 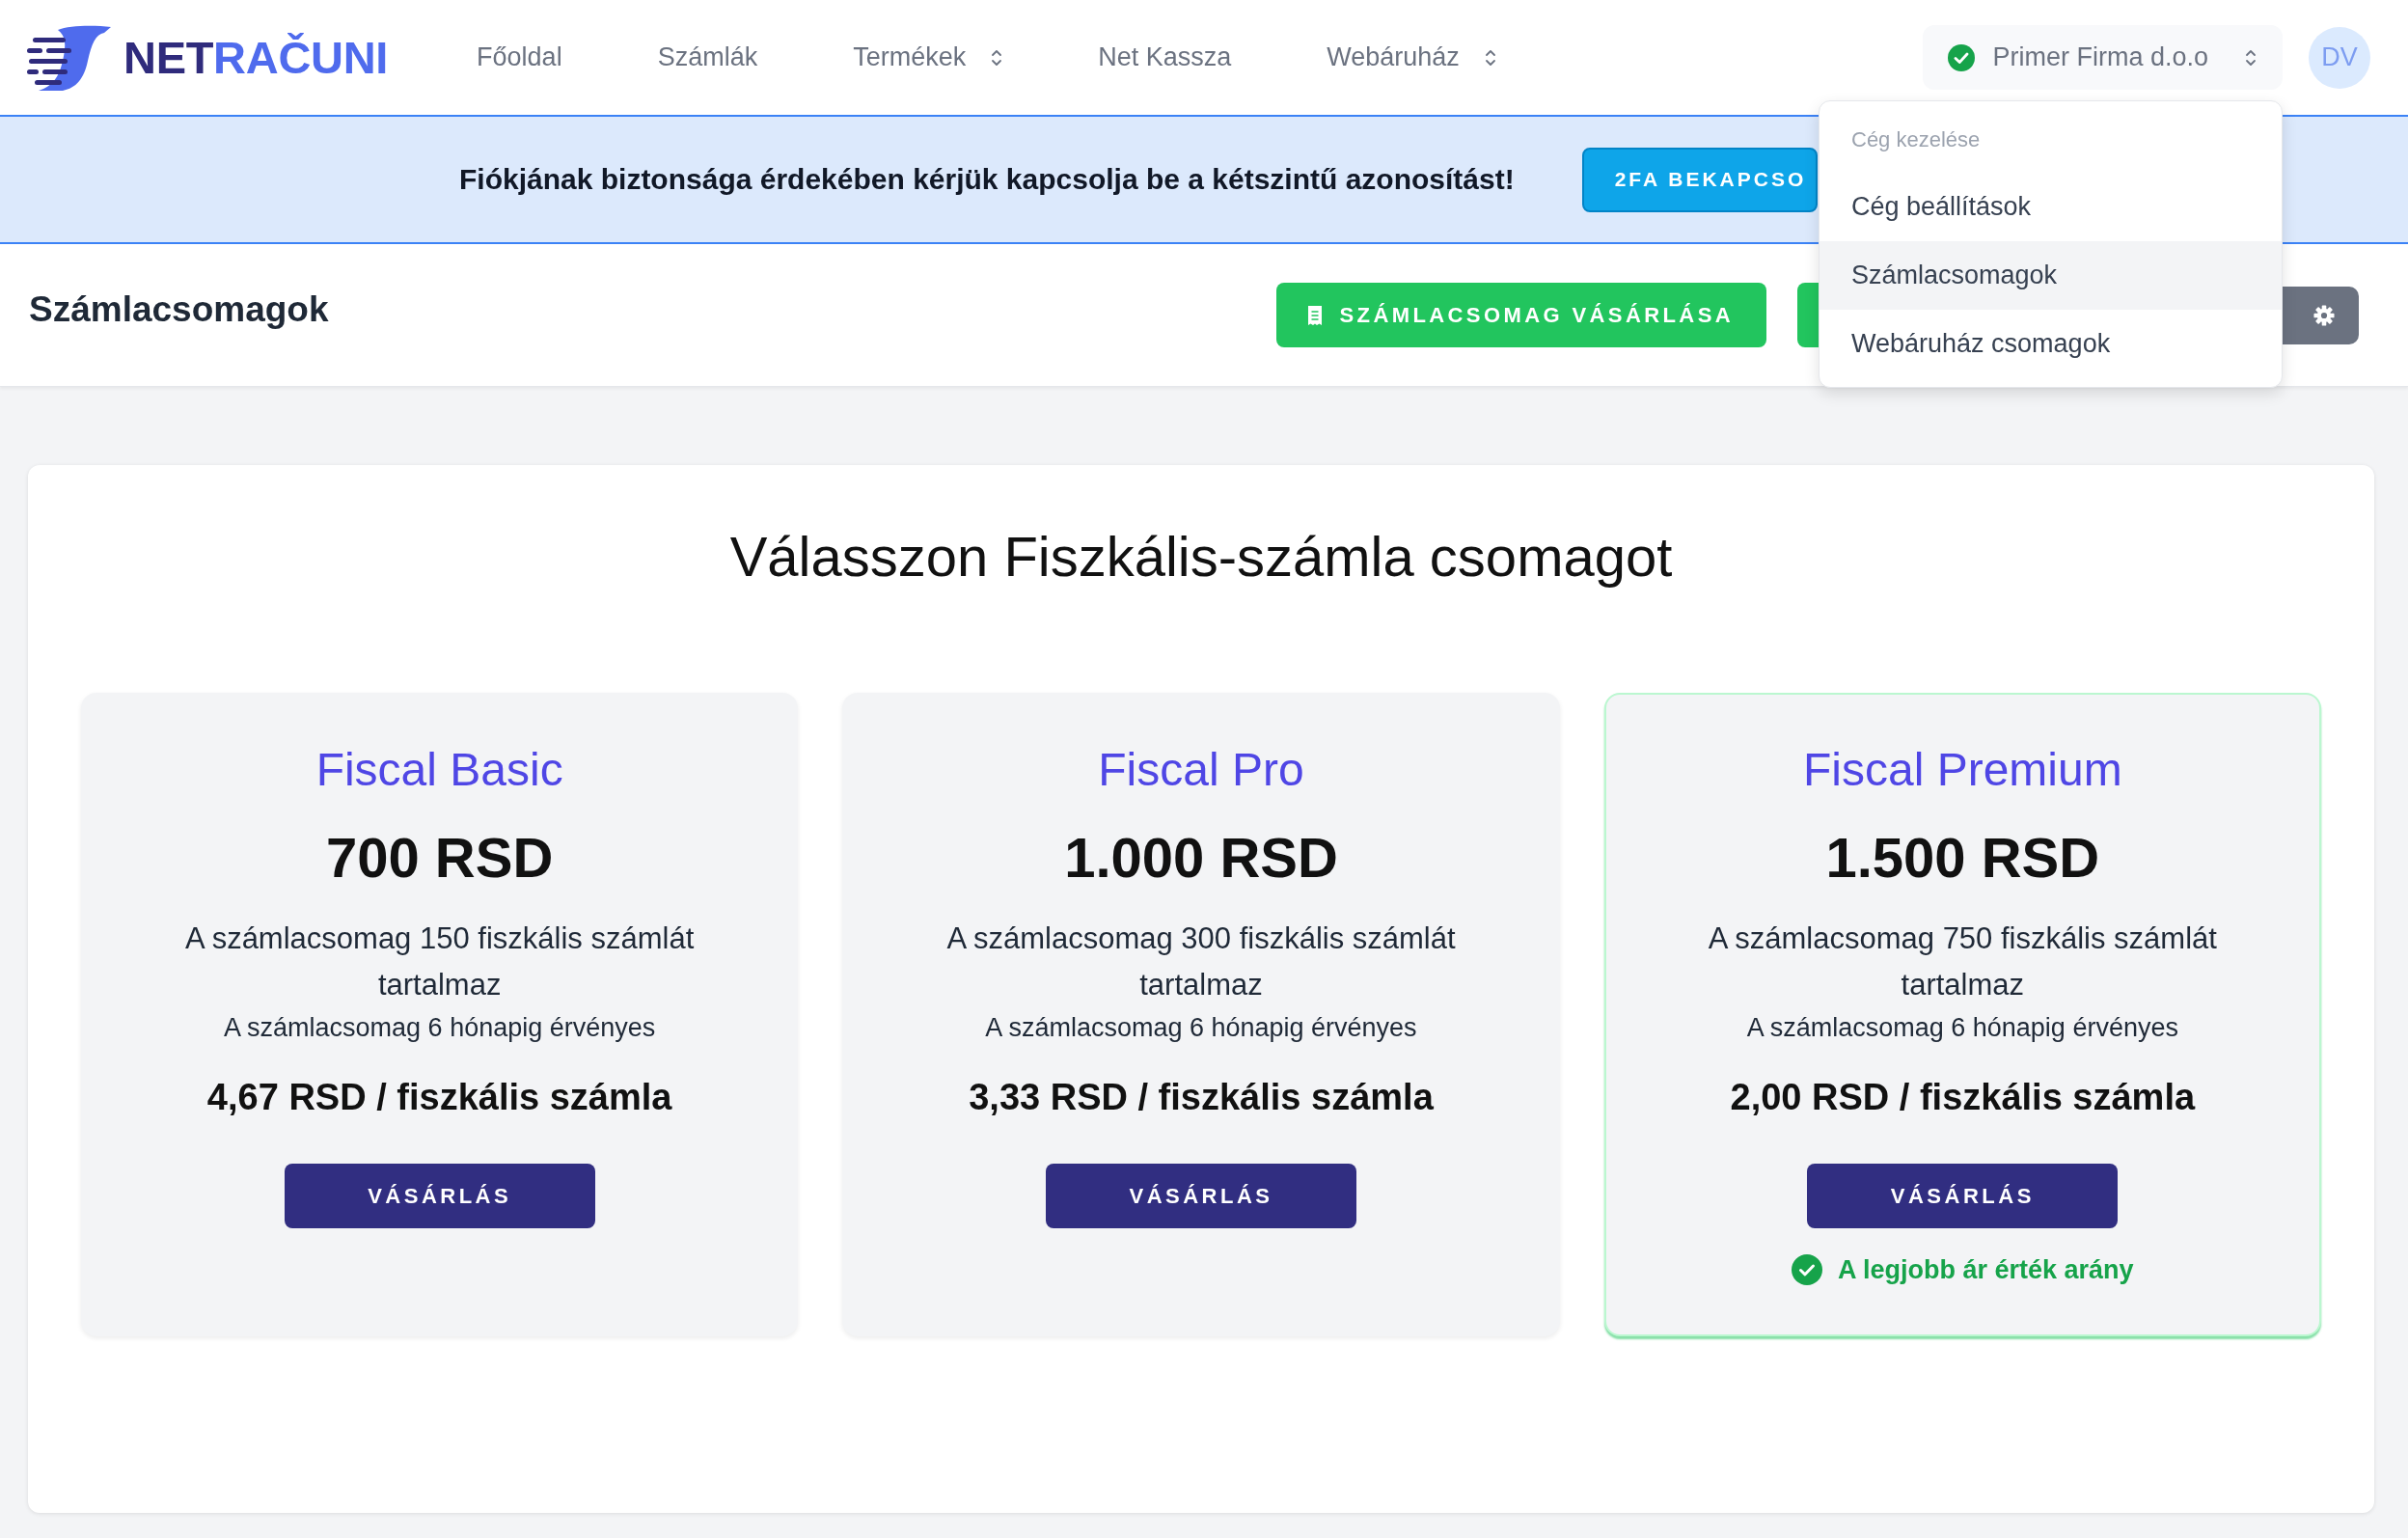 I want to click on section-heading: Válasszon Fiszkális-számla csomagot, so click(x=1201, y=557).